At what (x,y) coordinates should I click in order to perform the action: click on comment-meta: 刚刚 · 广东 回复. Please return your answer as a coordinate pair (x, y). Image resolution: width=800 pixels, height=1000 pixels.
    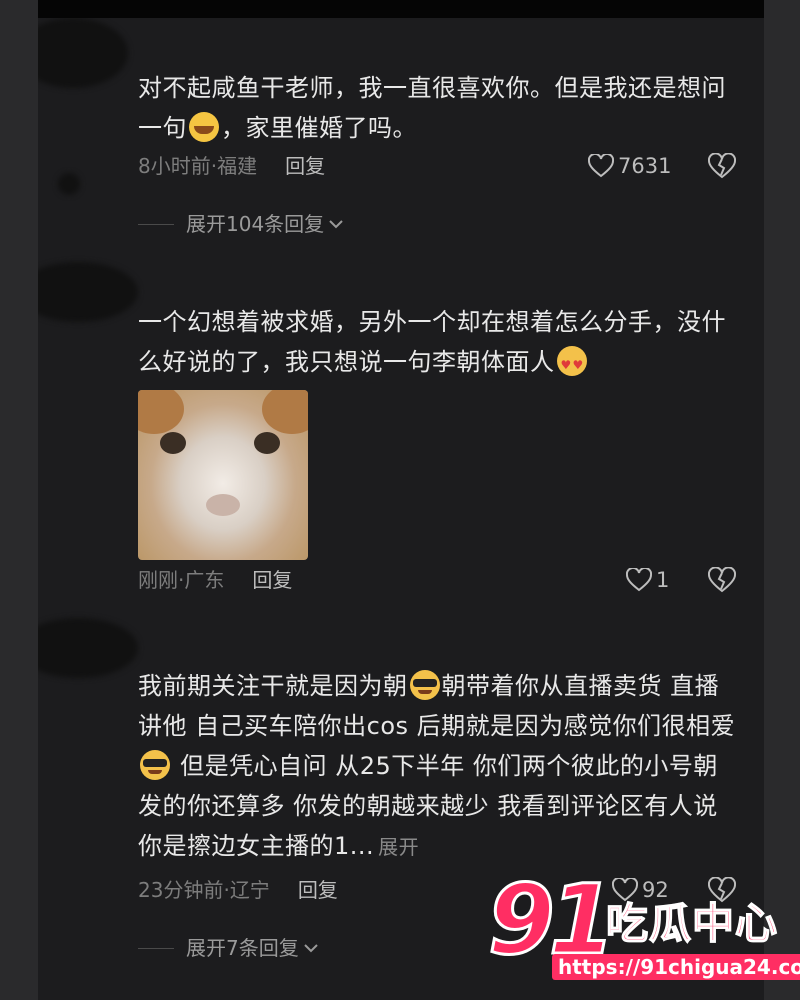
    Looking at the image, I should click on (215, 580).